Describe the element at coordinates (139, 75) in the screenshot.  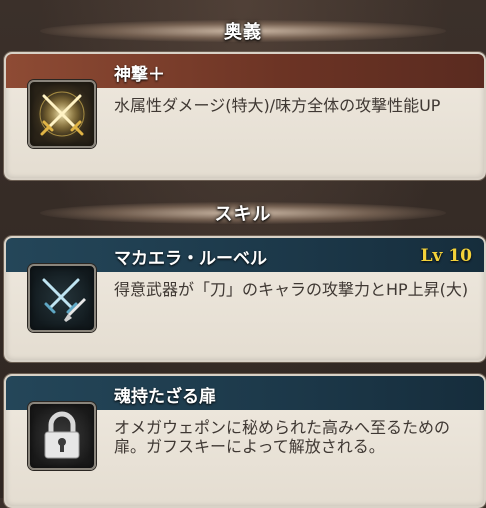
I see `ougi-name: 神撃＋` at that location.